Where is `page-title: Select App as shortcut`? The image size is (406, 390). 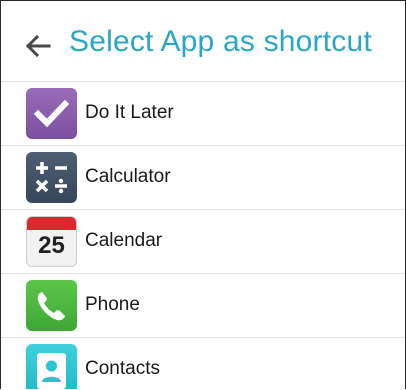 page-title: Select App as shortcut is located at coordinates (220, 41).